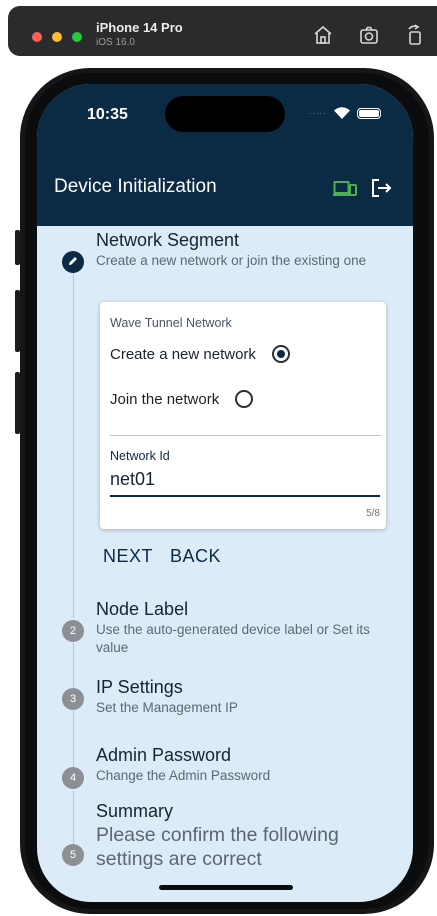  What do you see at coordinates (225, 114) in the screenshot?
I see `dynamic-island` at bounding box center [225, 114].